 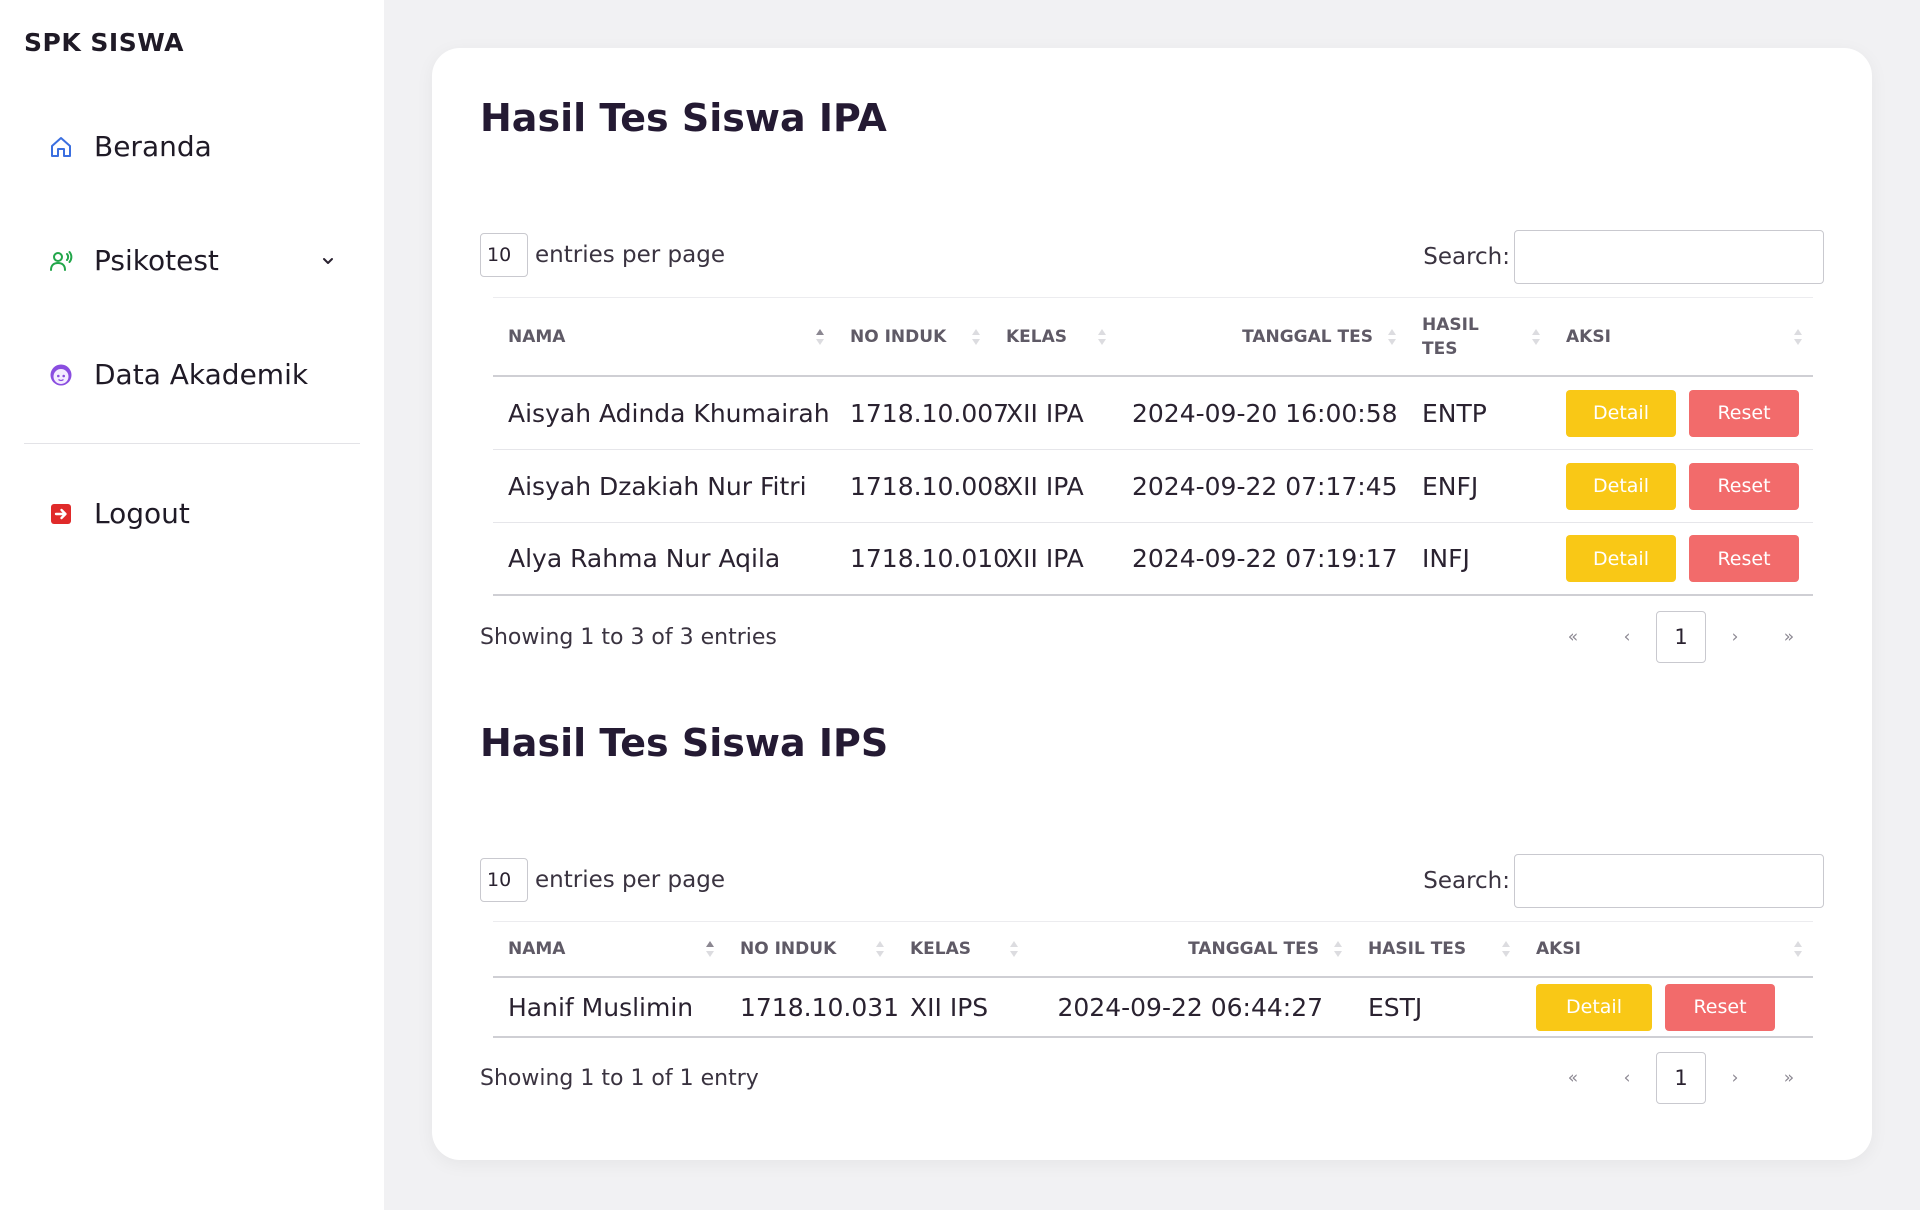 I want to click on sidebar-item-psikotest: Psikotest, so click(x=193, y=260).